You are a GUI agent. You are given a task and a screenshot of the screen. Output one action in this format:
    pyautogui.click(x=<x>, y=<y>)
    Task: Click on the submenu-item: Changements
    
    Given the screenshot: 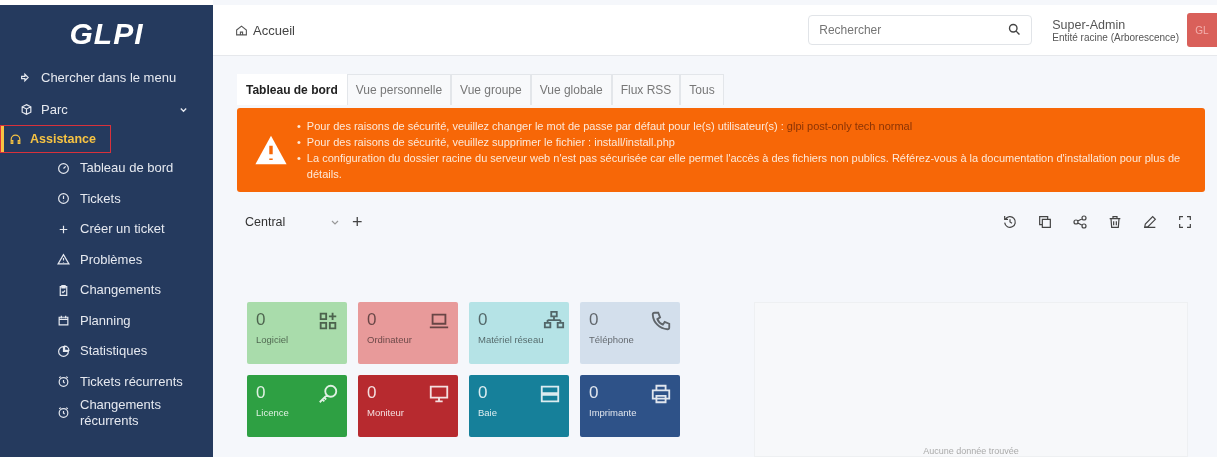 What is the action you would take?
    pyautogui.click(x=106, y=290)
    